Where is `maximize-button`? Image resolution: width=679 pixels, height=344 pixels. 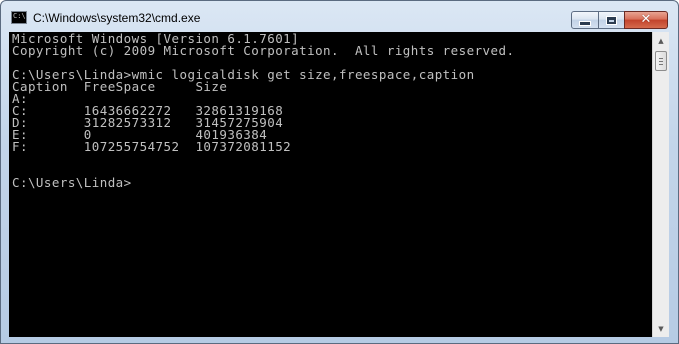
maximize-button is located at coordinates (611, 20).